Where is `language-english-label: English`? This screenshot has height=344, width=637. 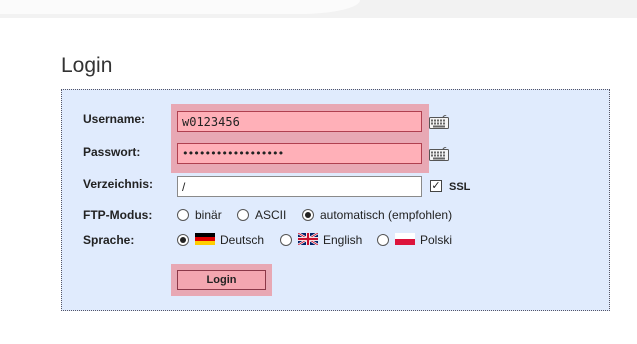 language-english-label: English is located at coordinates (343, 240).